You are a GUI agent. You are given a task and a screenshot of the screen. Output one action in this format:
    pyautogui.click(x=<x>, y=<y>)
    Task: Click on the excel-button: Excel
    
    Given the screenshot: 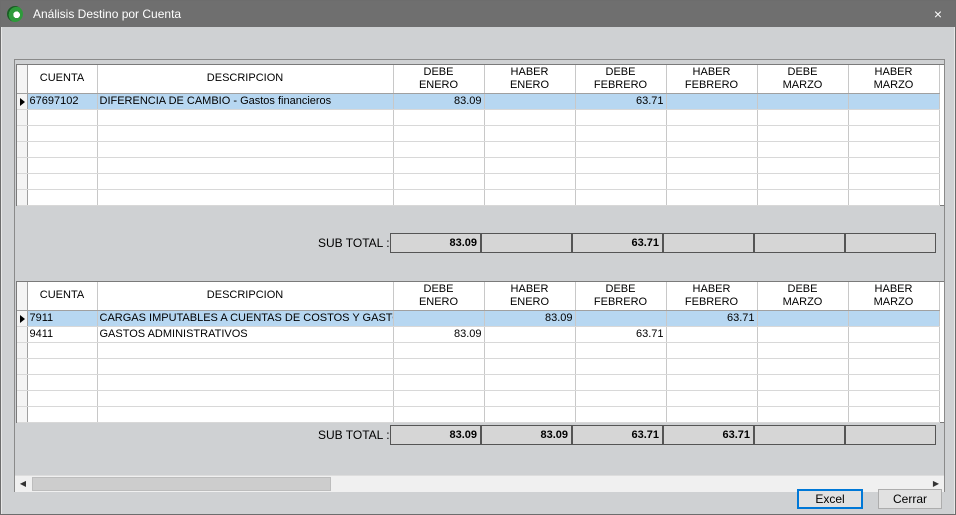 What is the action you would take?
    pyautogui.click(x=830, y=499)
    